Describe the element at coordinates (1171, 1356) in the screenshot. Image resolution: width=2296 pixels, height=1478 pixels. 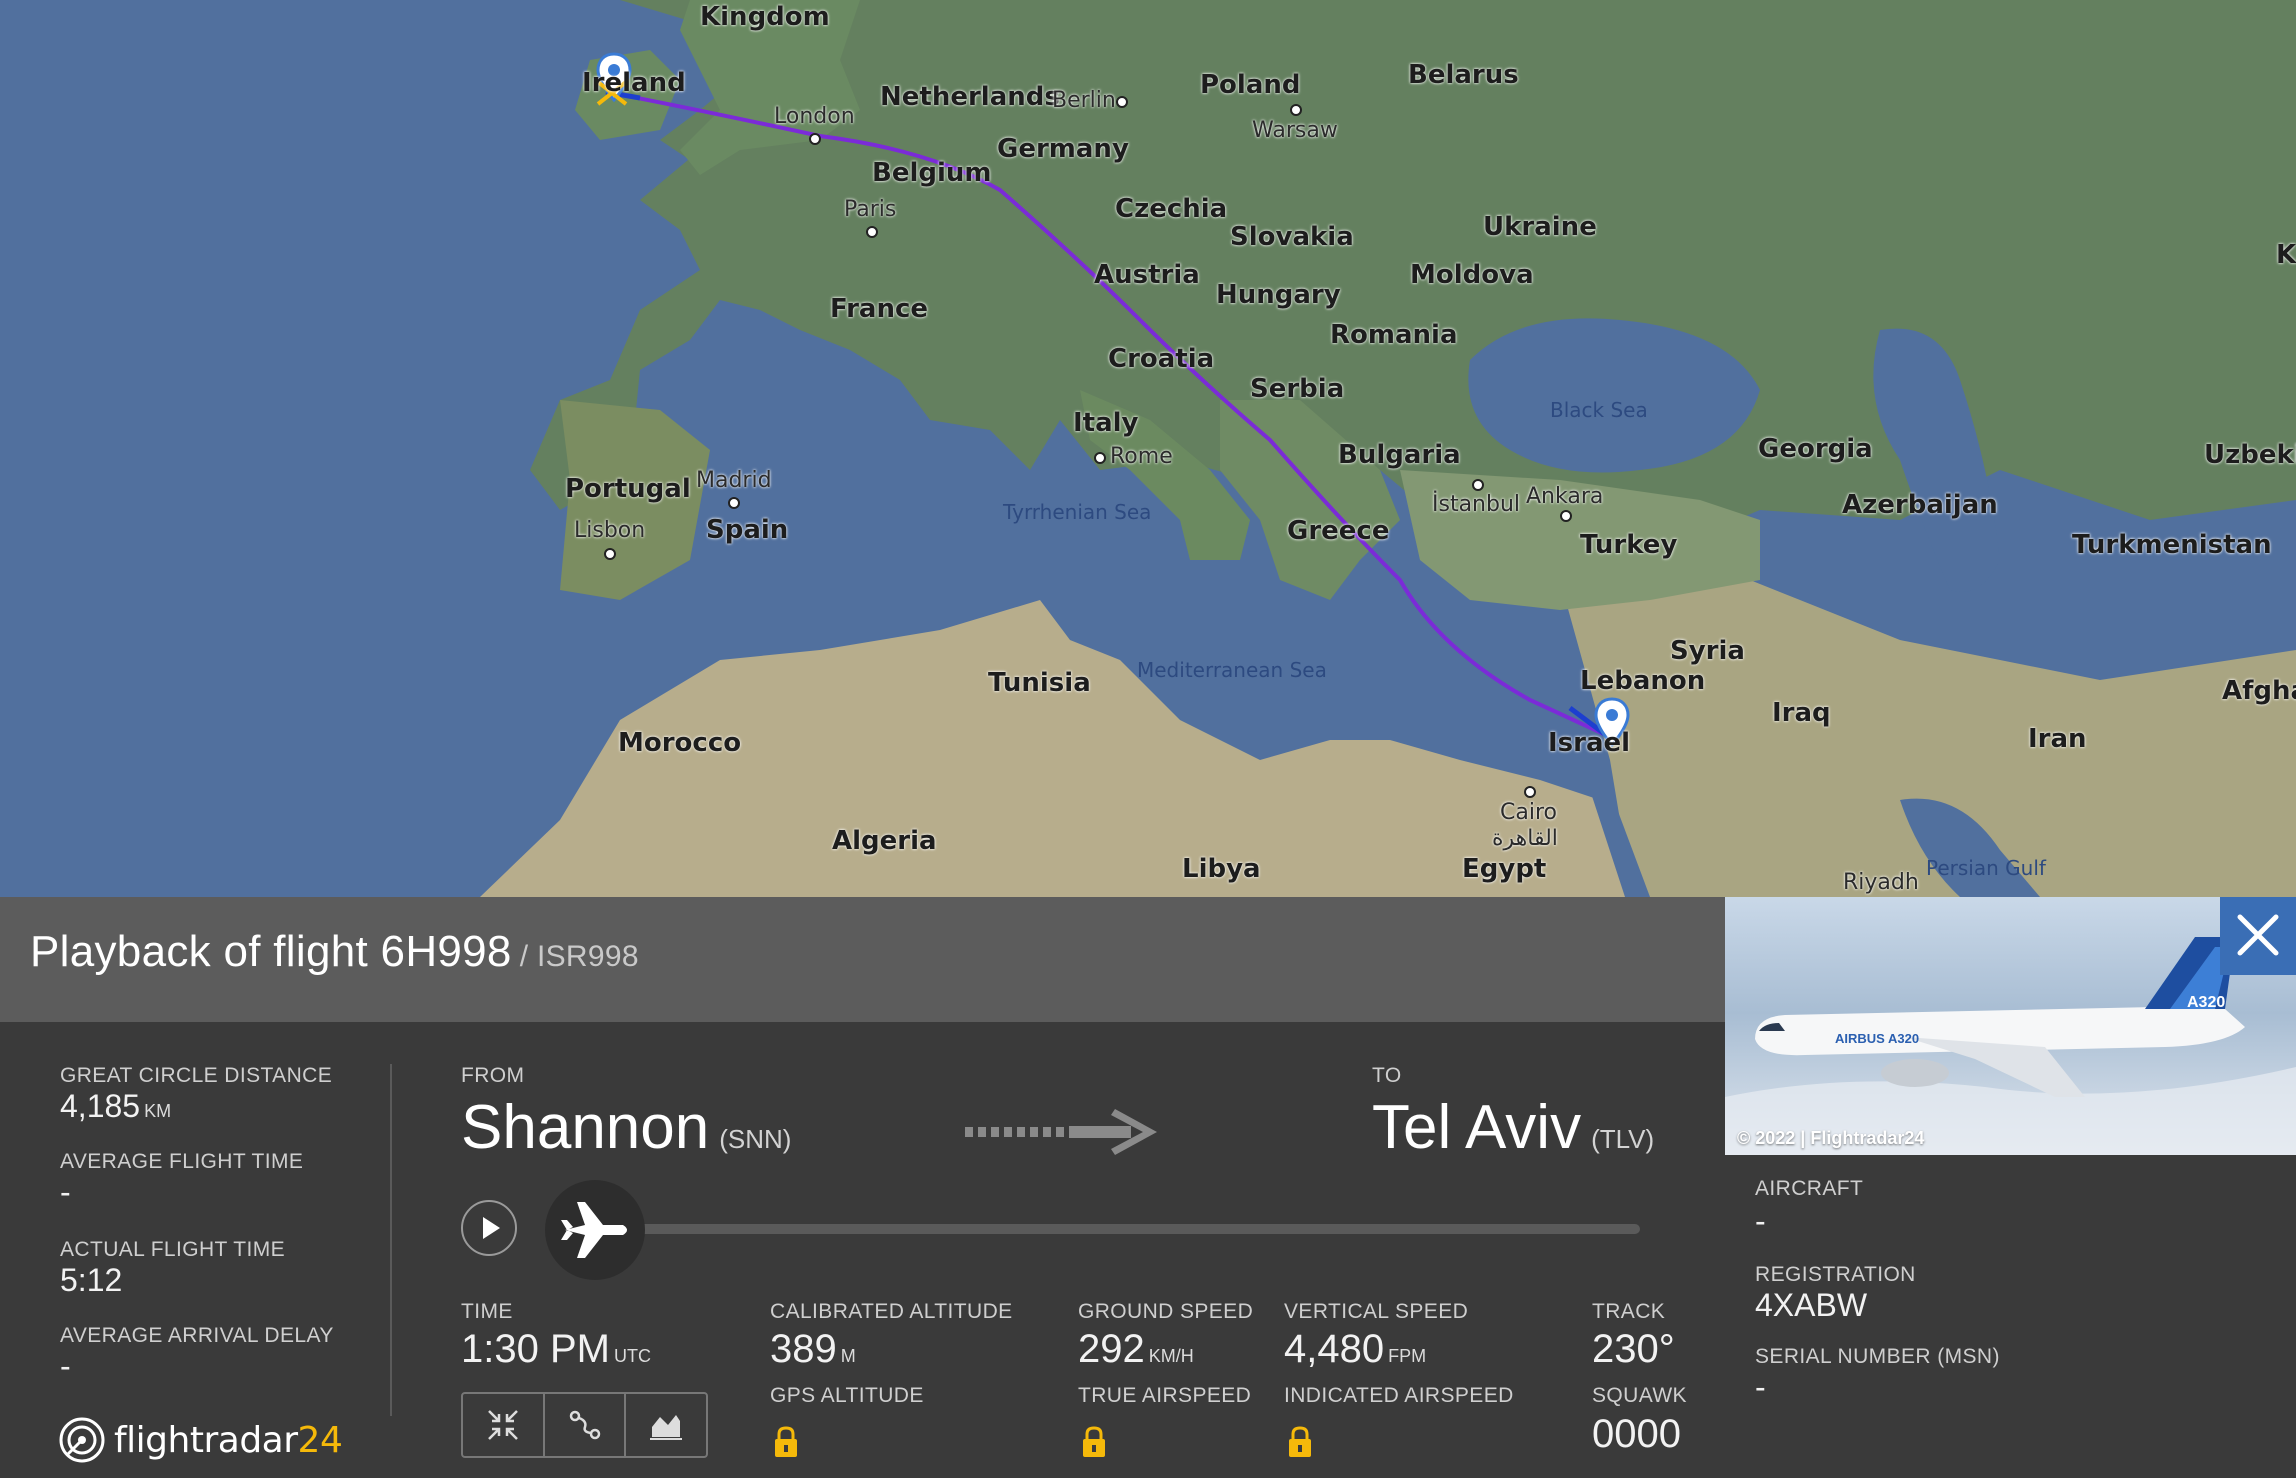
I see `ground-speed-unit: KM/H` at that location.